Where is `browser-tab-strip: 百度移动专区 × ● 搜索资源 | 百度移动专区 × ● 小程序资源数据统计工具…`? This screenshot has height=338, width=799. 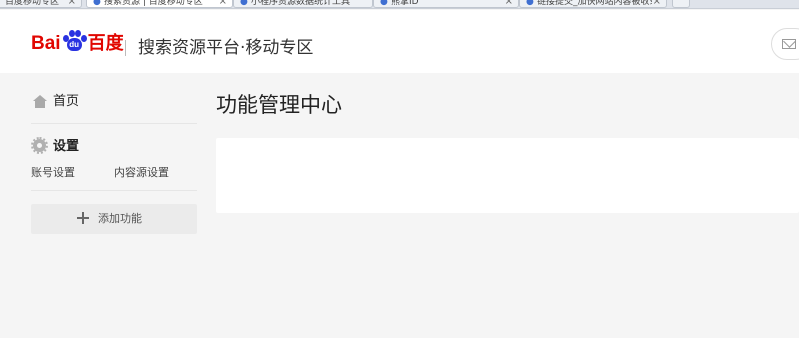
browser-tab-strip: 百度移动专区 × ● 搜索资源 | 百度移动专区 × ● 小程序资源数据统计工具… is located at coordinates (399, 4).